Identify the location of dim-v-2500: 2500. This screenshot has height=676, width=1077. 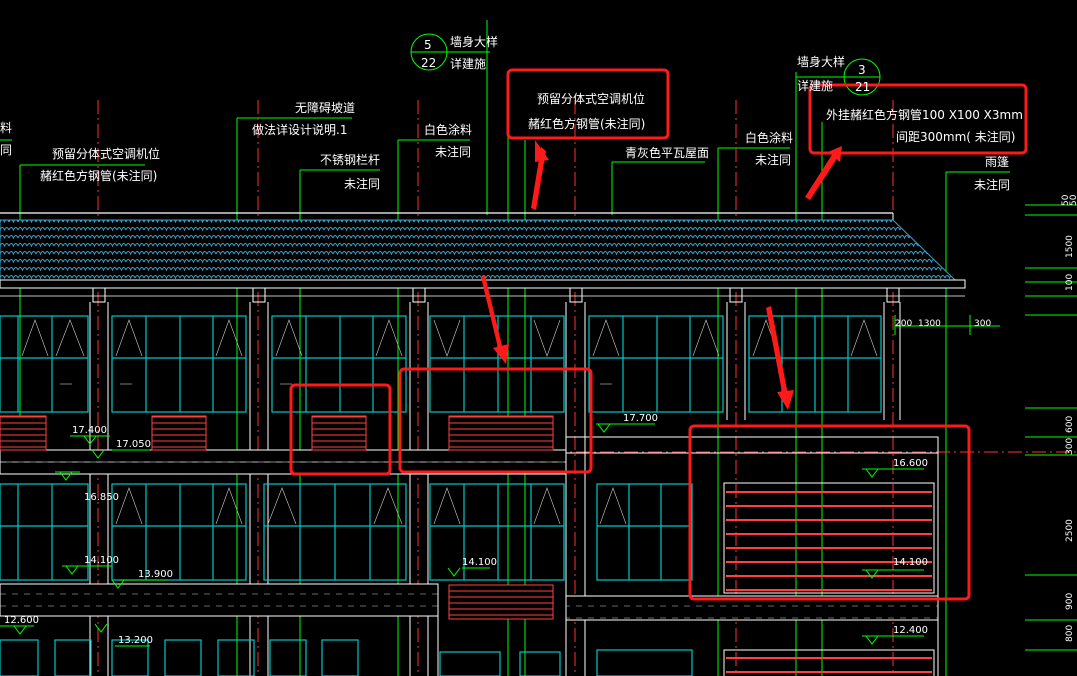
(1070, 530).